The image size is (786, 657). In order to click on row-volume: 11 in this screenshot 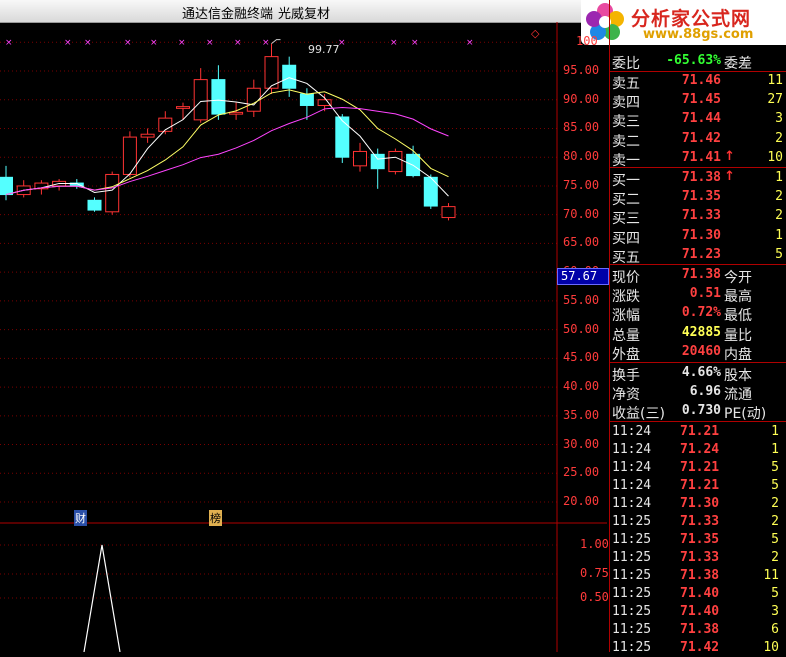, I will do `click(775, 80)`.